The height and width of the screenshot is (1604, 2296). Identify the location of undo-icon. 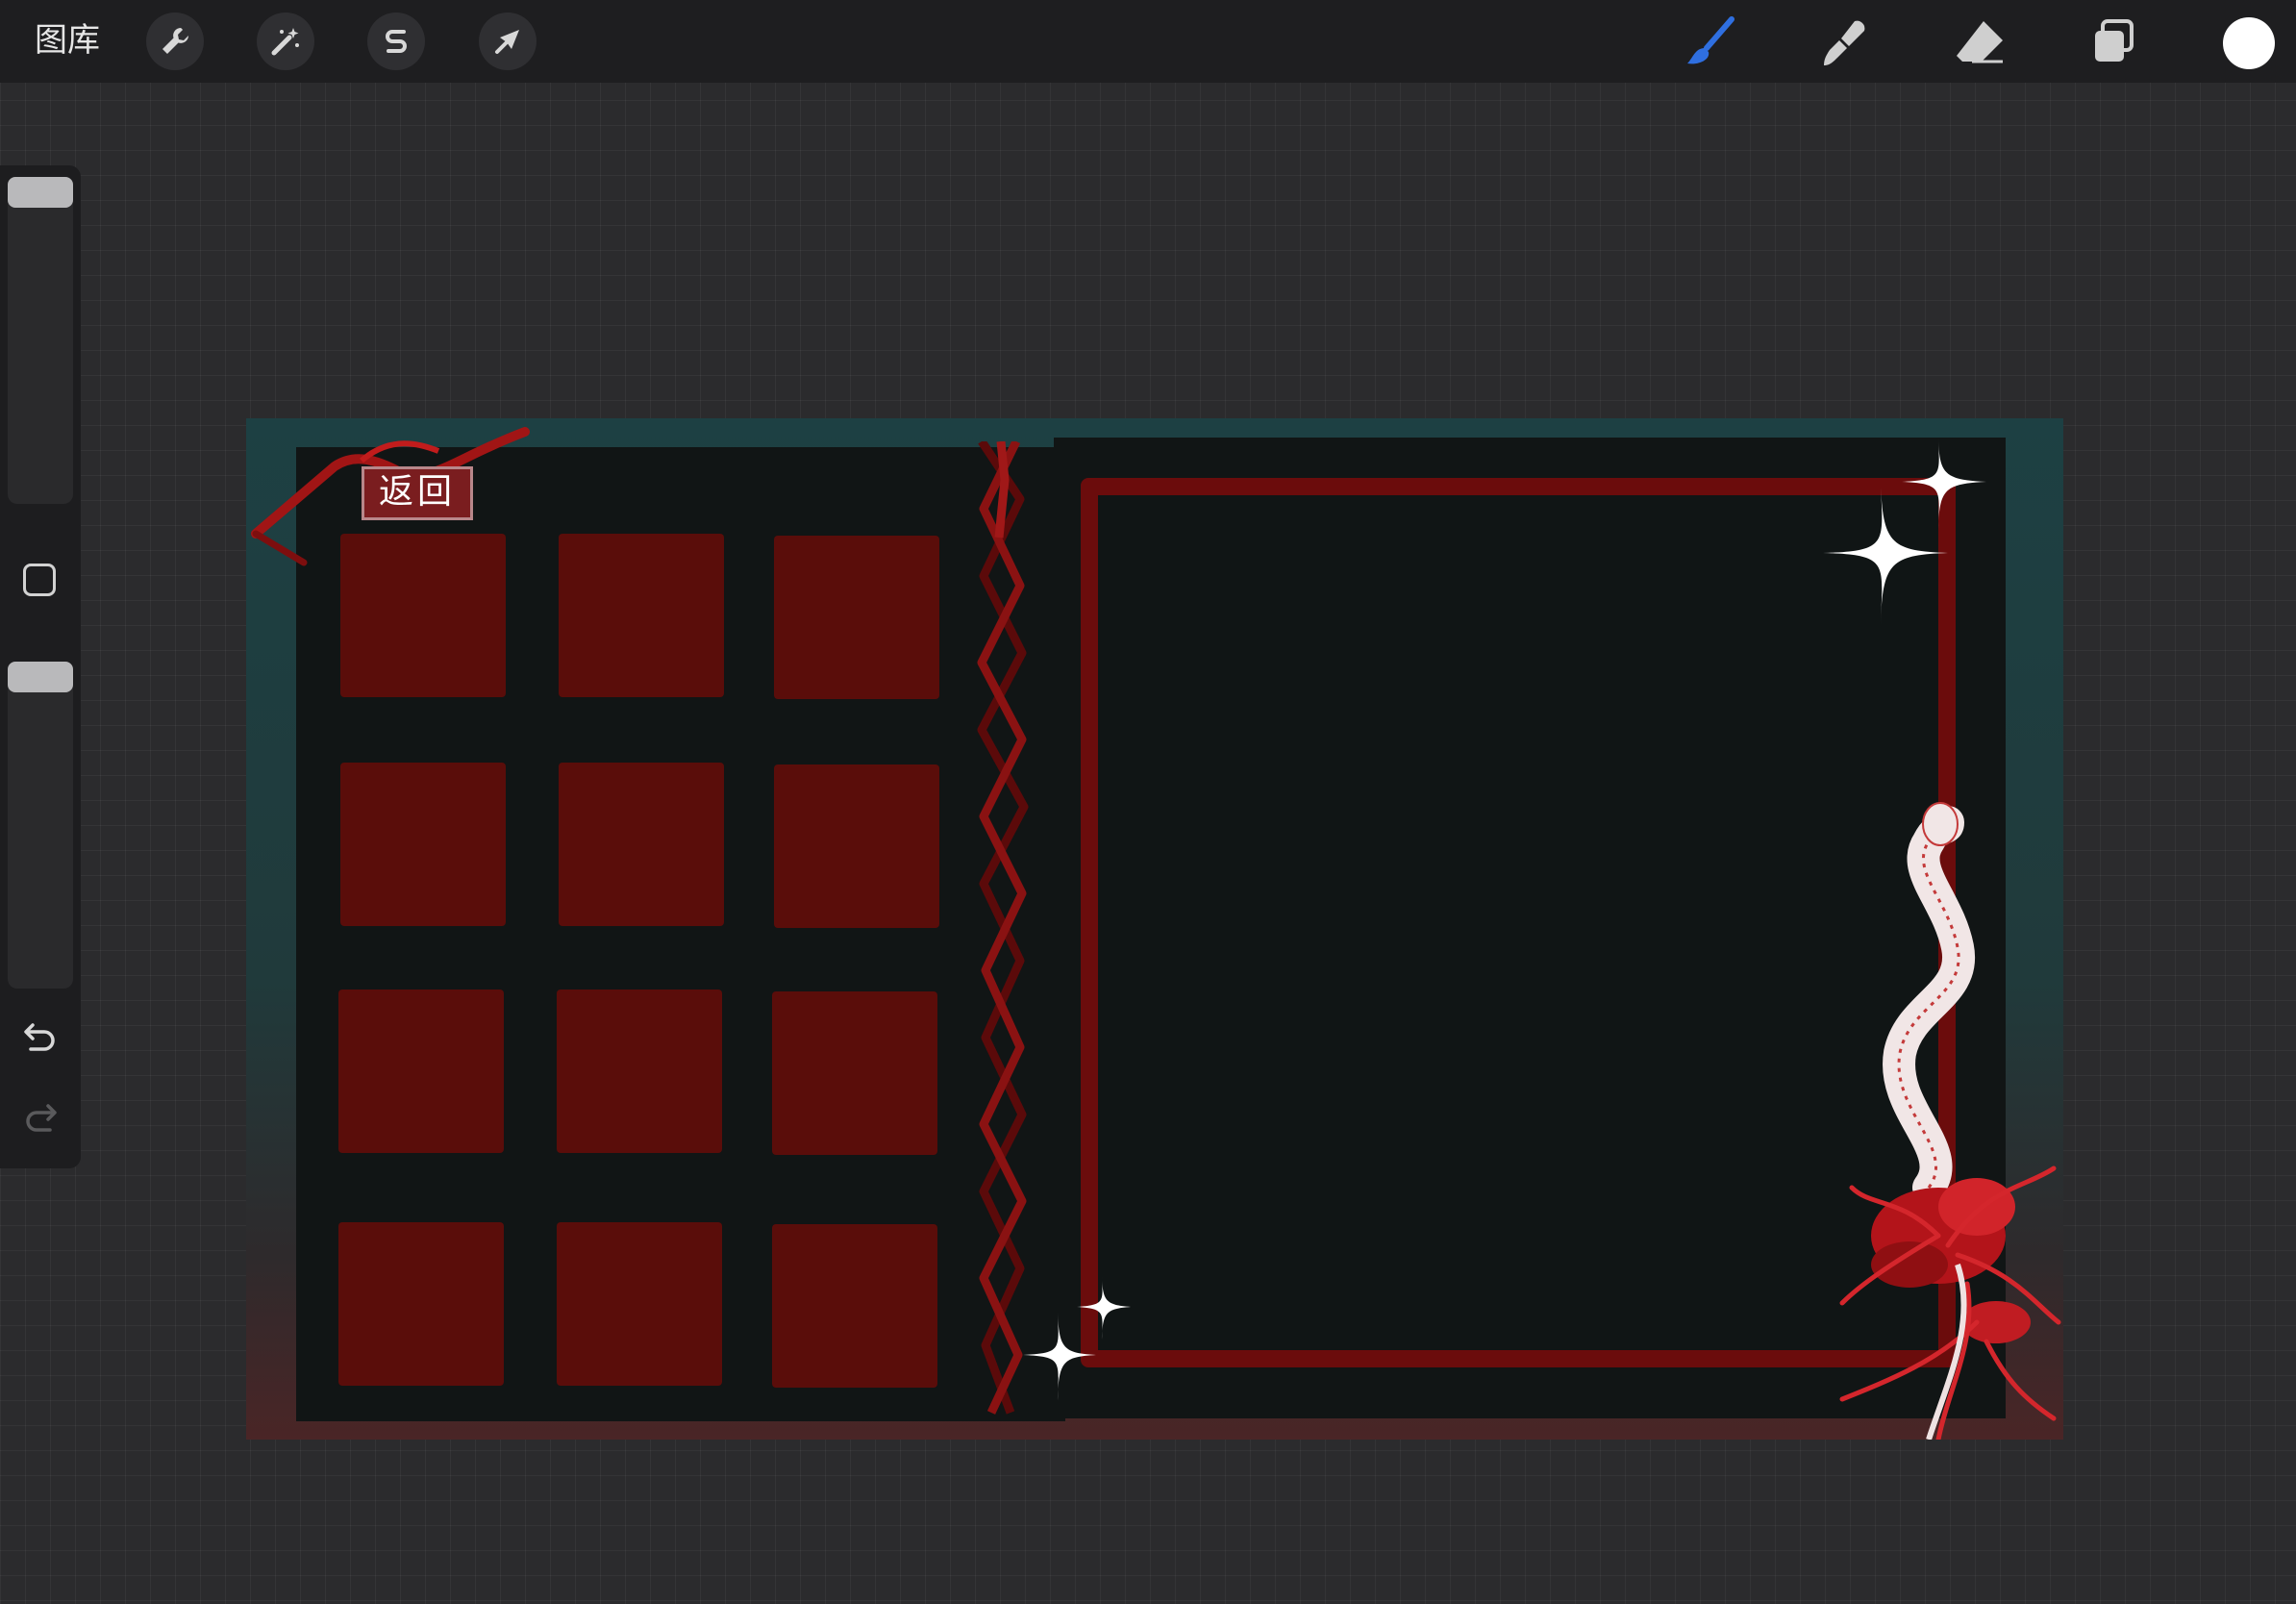
(40, 1036).